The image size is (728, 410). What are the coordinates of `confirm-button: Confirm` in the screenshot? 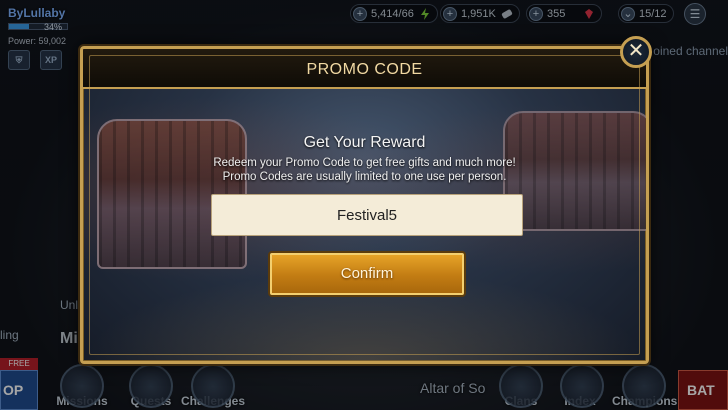 It's located at (367, 274).